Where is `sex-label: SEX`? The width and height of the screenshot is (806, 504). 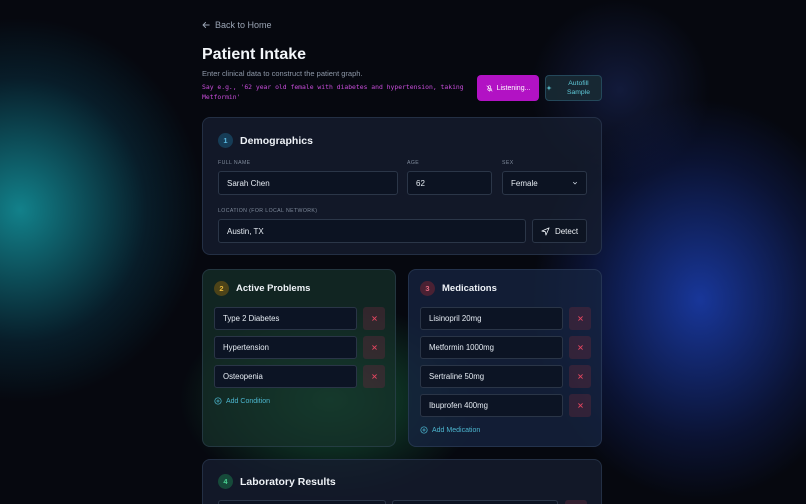 sex-label: SEX is located at coordinates (508, 163).